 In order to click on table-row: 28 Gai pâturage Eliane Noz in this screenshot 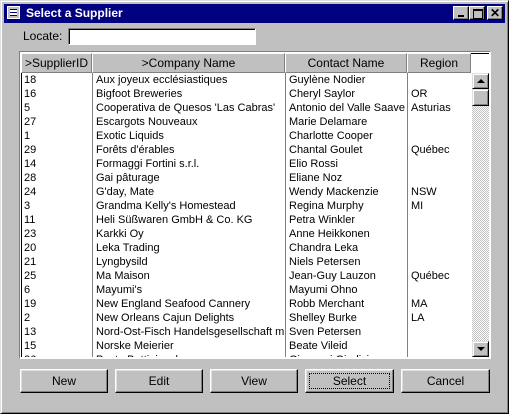, I will do `click(246, 178)`.